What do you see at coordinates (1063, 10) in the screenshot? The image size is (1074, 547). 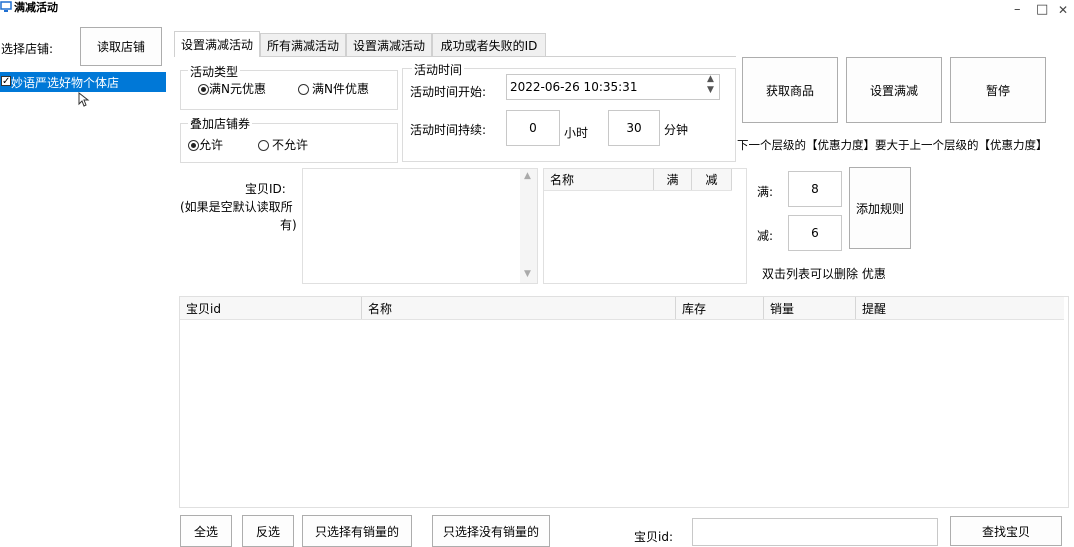 I see `close-icon: ✕` at bounding box center [1063, 10].